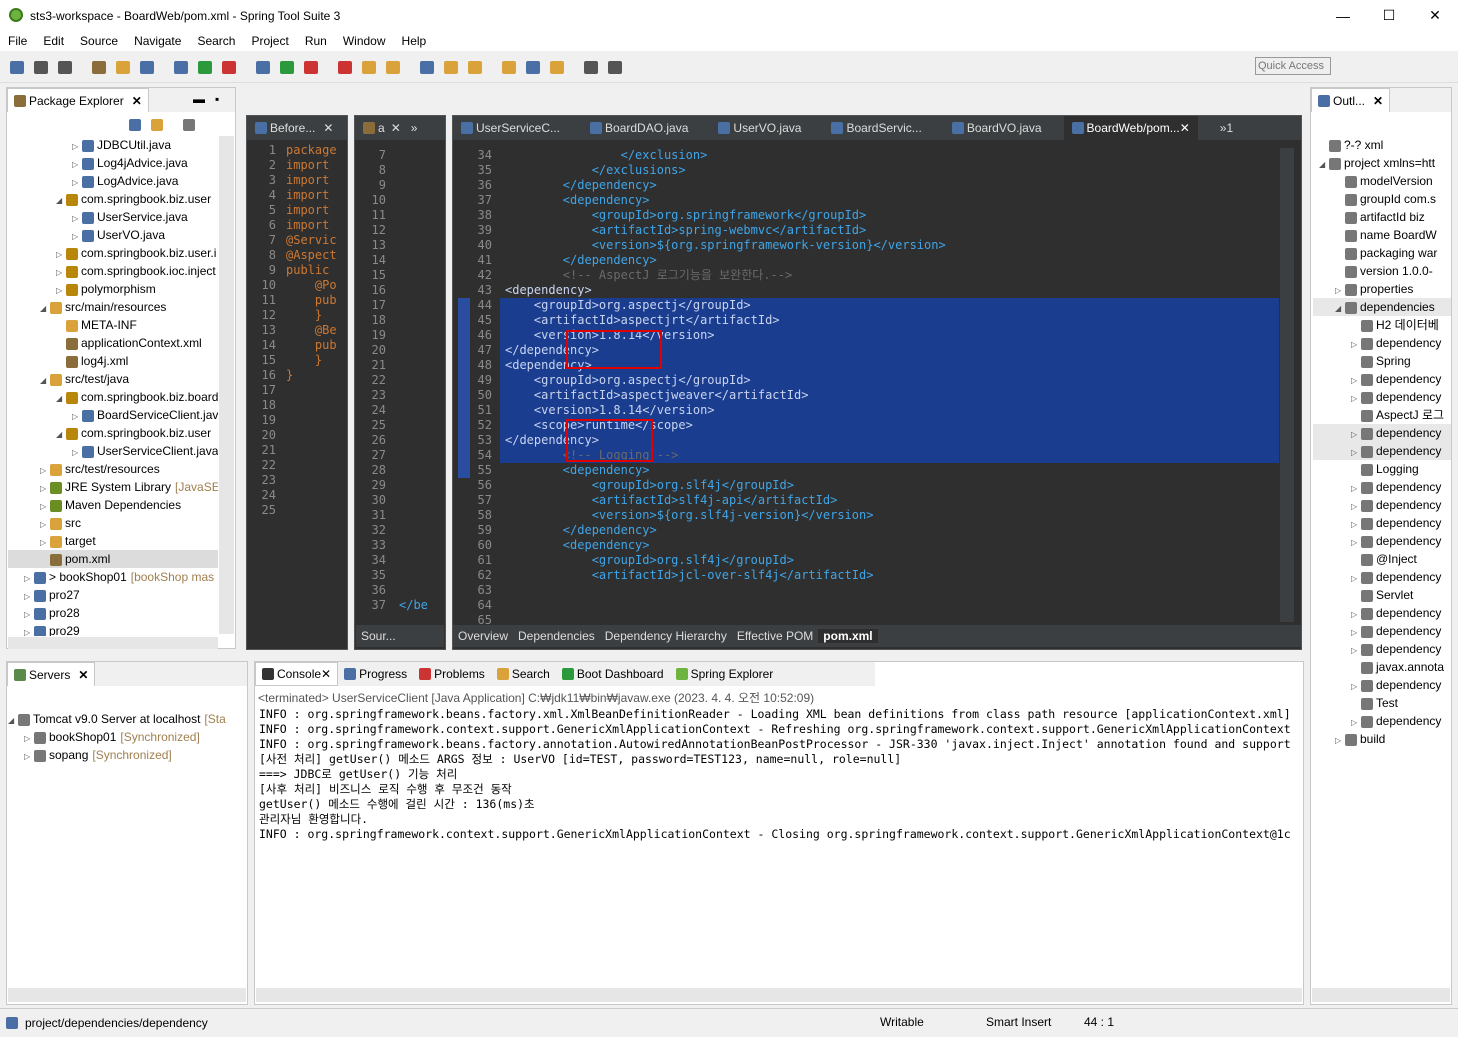 The height and width of the screenshot is (1037, 1458). I want to click on tree-item: ◢ src/main/resources, so click(113, 307).